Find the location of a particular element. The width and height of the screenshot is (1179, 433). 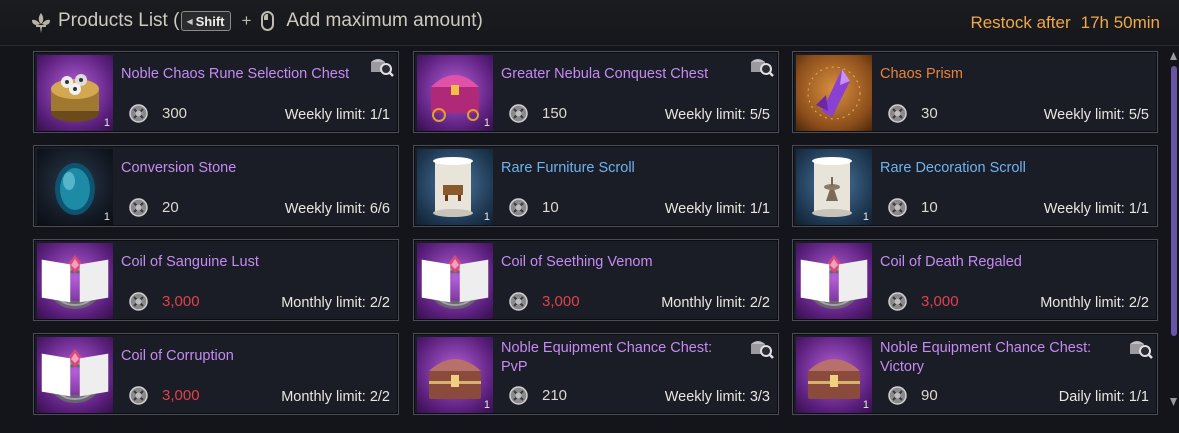

furniture-scroll-icon is located at coordinates (453, 187).